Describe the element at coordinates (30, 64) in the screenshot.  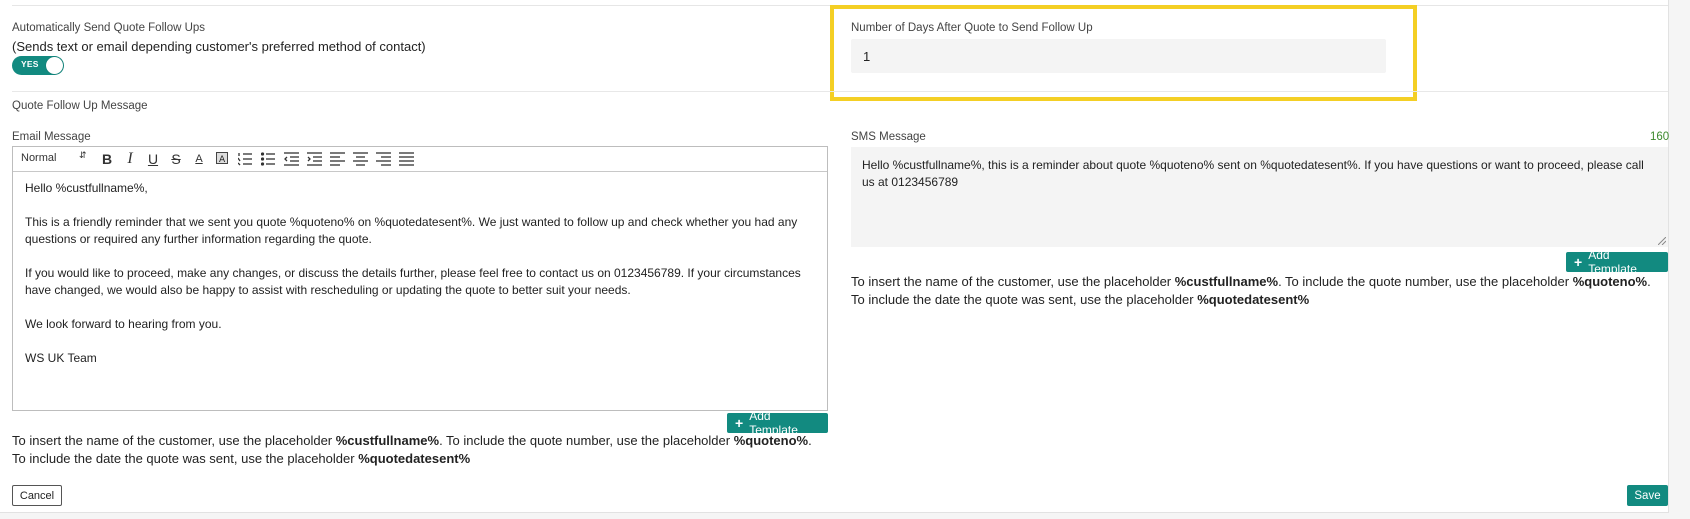
I see `toggle-label: YES` at that location.